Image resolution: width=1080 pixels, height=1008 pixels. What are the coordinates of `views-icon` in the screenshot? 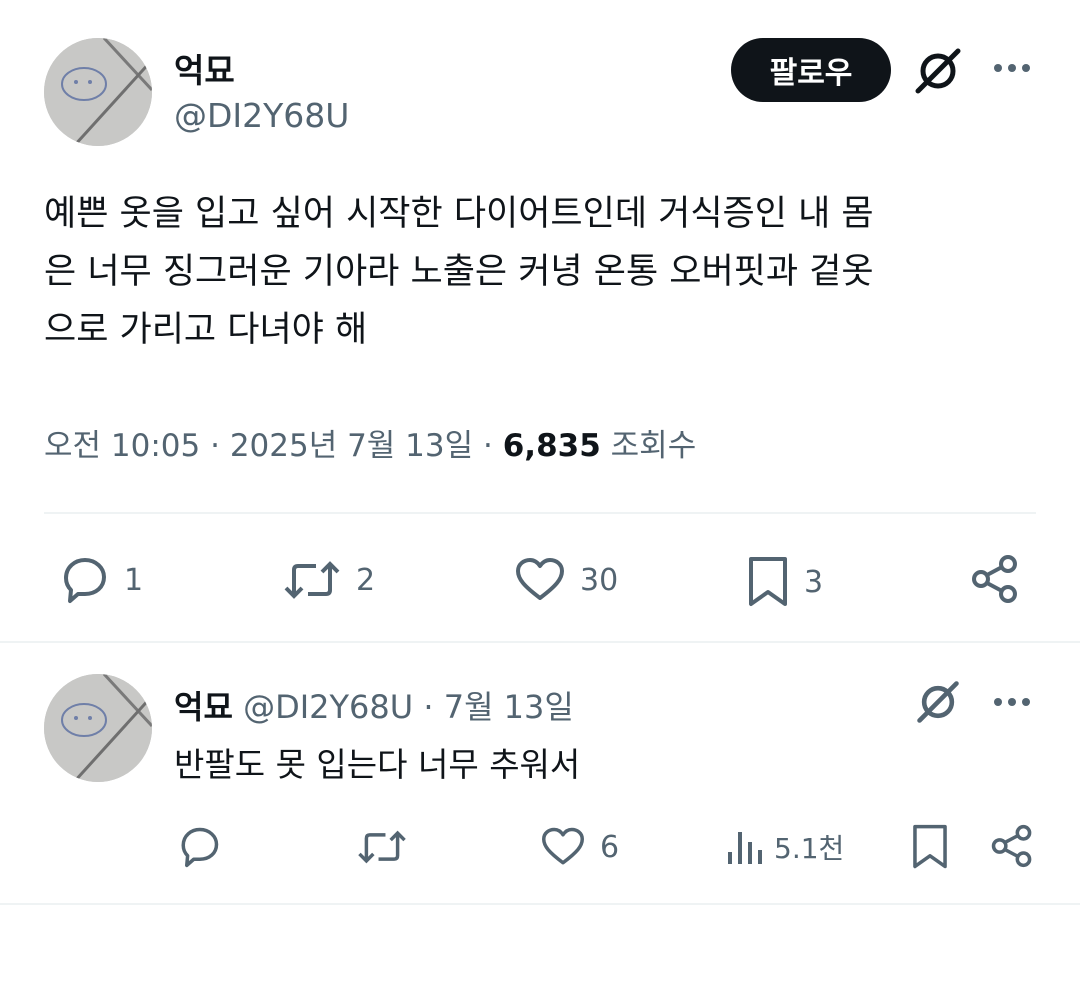 It's located at (745, 847).